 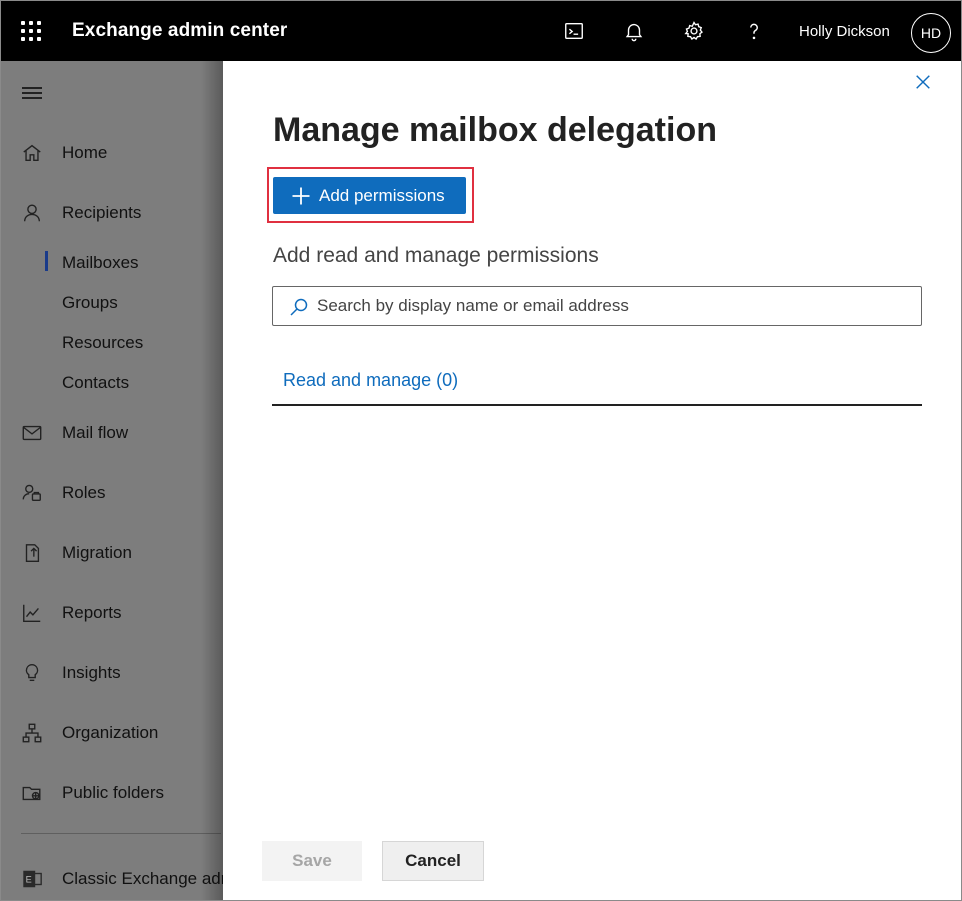 I want to click on search-icon, so click(x=299, y=307).